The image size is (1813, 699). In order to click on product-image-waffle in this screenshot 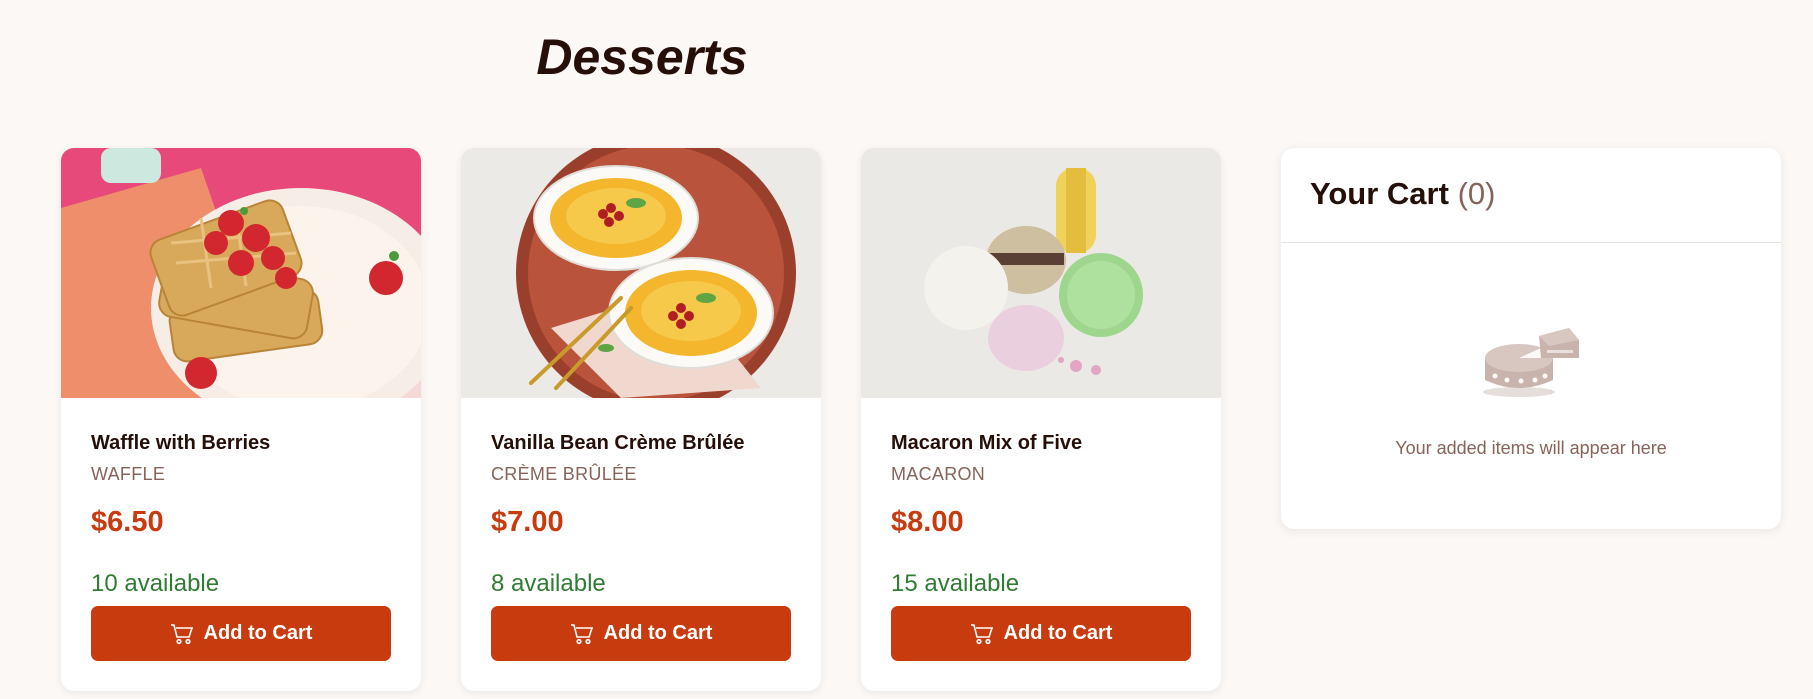, I will do `click(241, 273)`.